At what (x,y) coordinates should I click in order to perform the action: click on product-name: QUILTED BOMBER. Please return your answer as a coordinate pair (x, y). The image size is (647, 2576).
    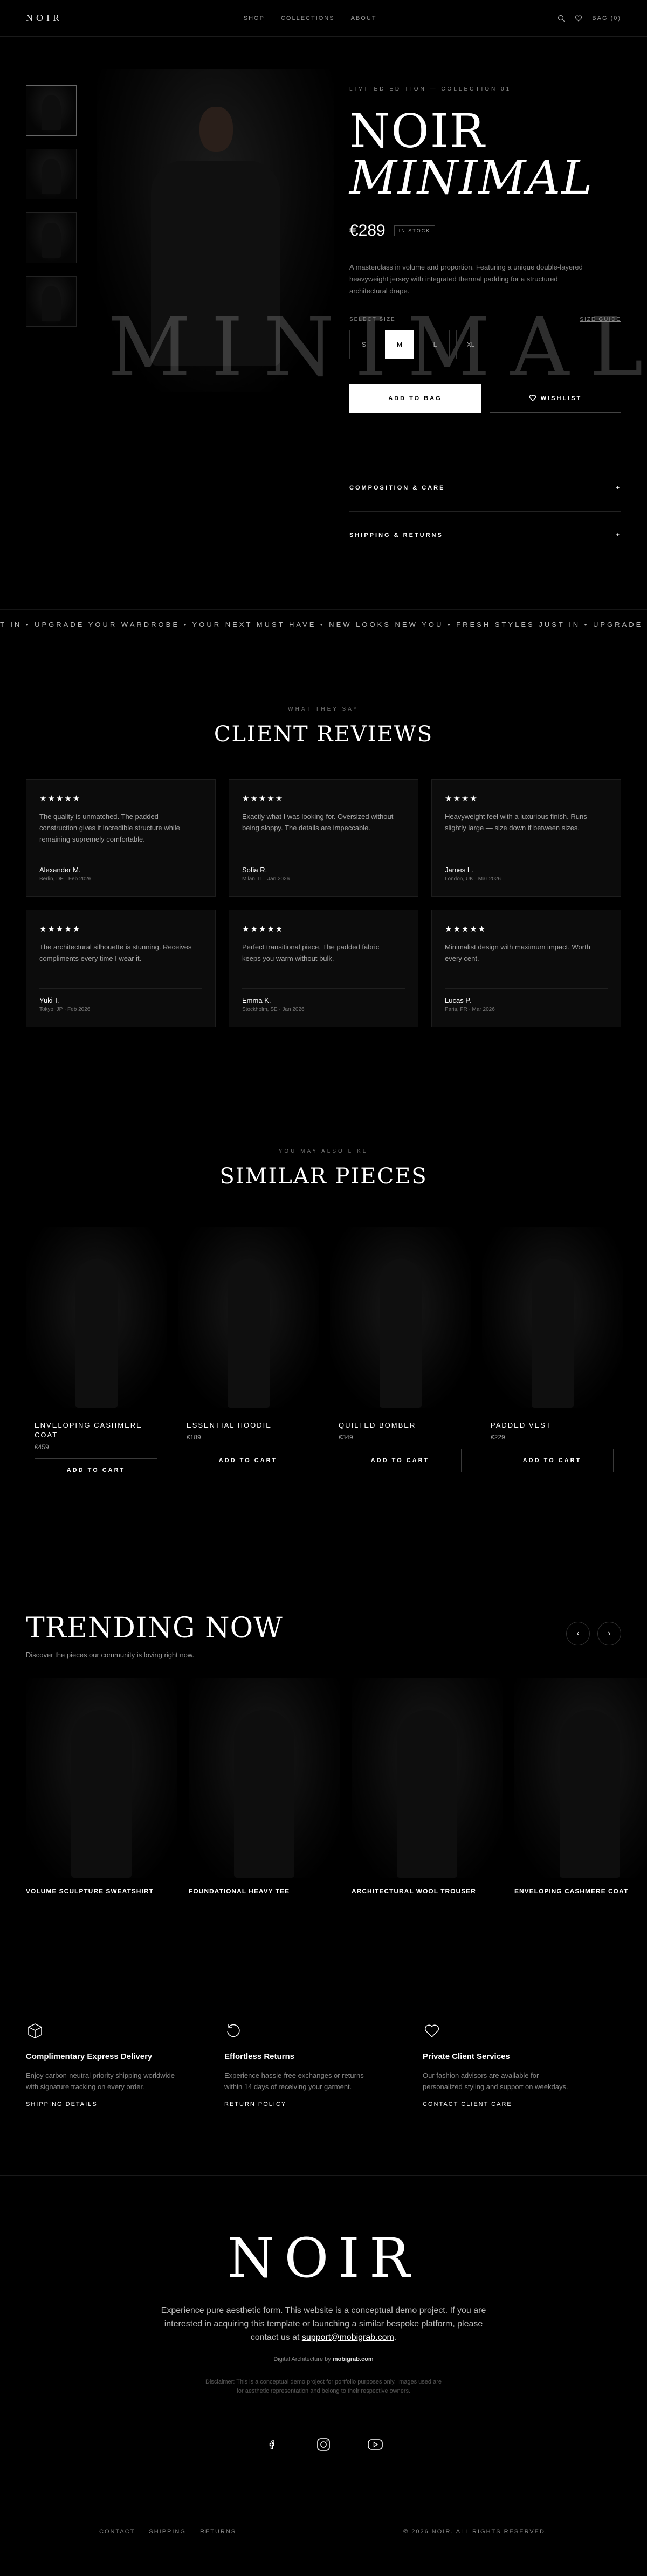
    Looking at the image, I should click on (401, 1425).